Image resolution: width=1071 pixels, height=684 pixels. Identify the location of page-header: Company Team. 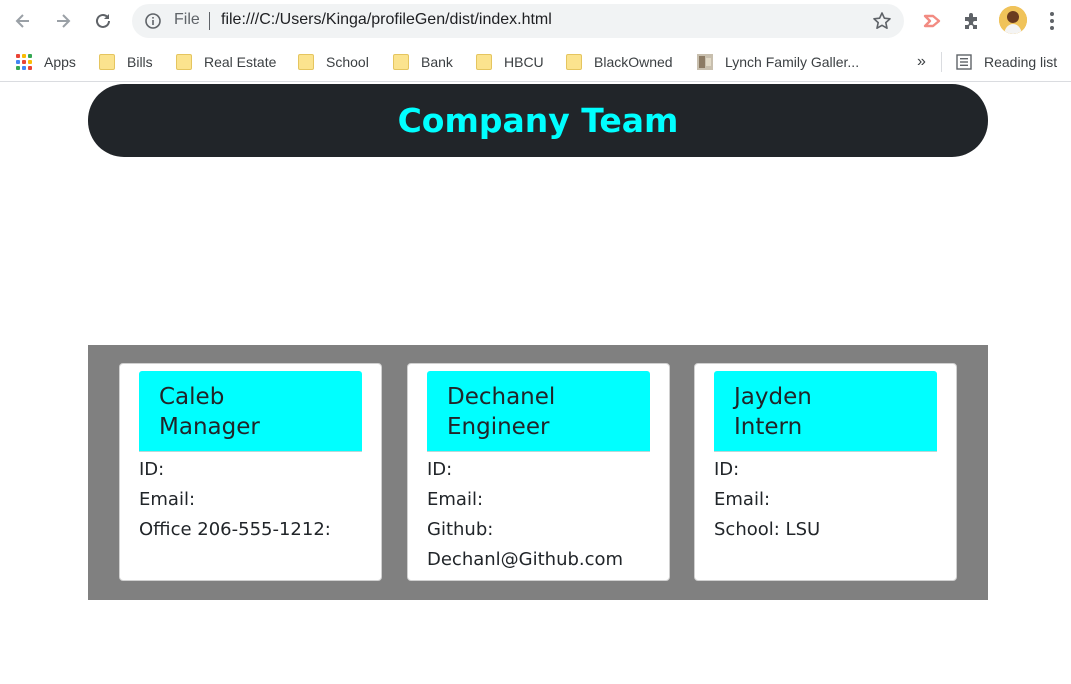
(538, 120).